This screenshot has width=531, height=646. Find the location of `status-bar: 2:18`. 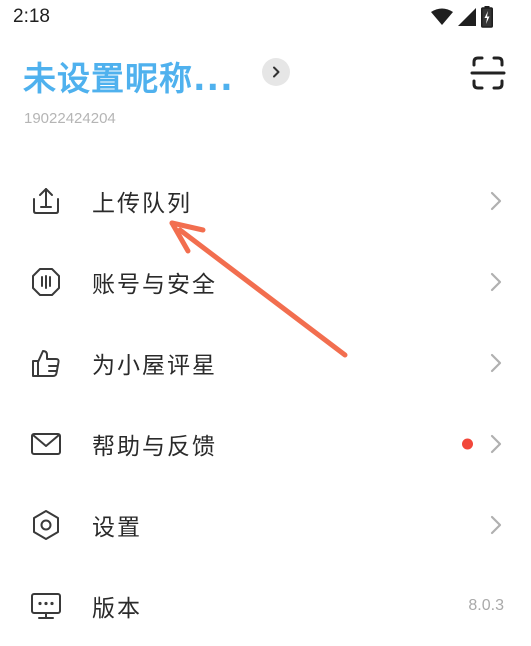

status-bar: 2:18 is located at coordinates (265, 18).